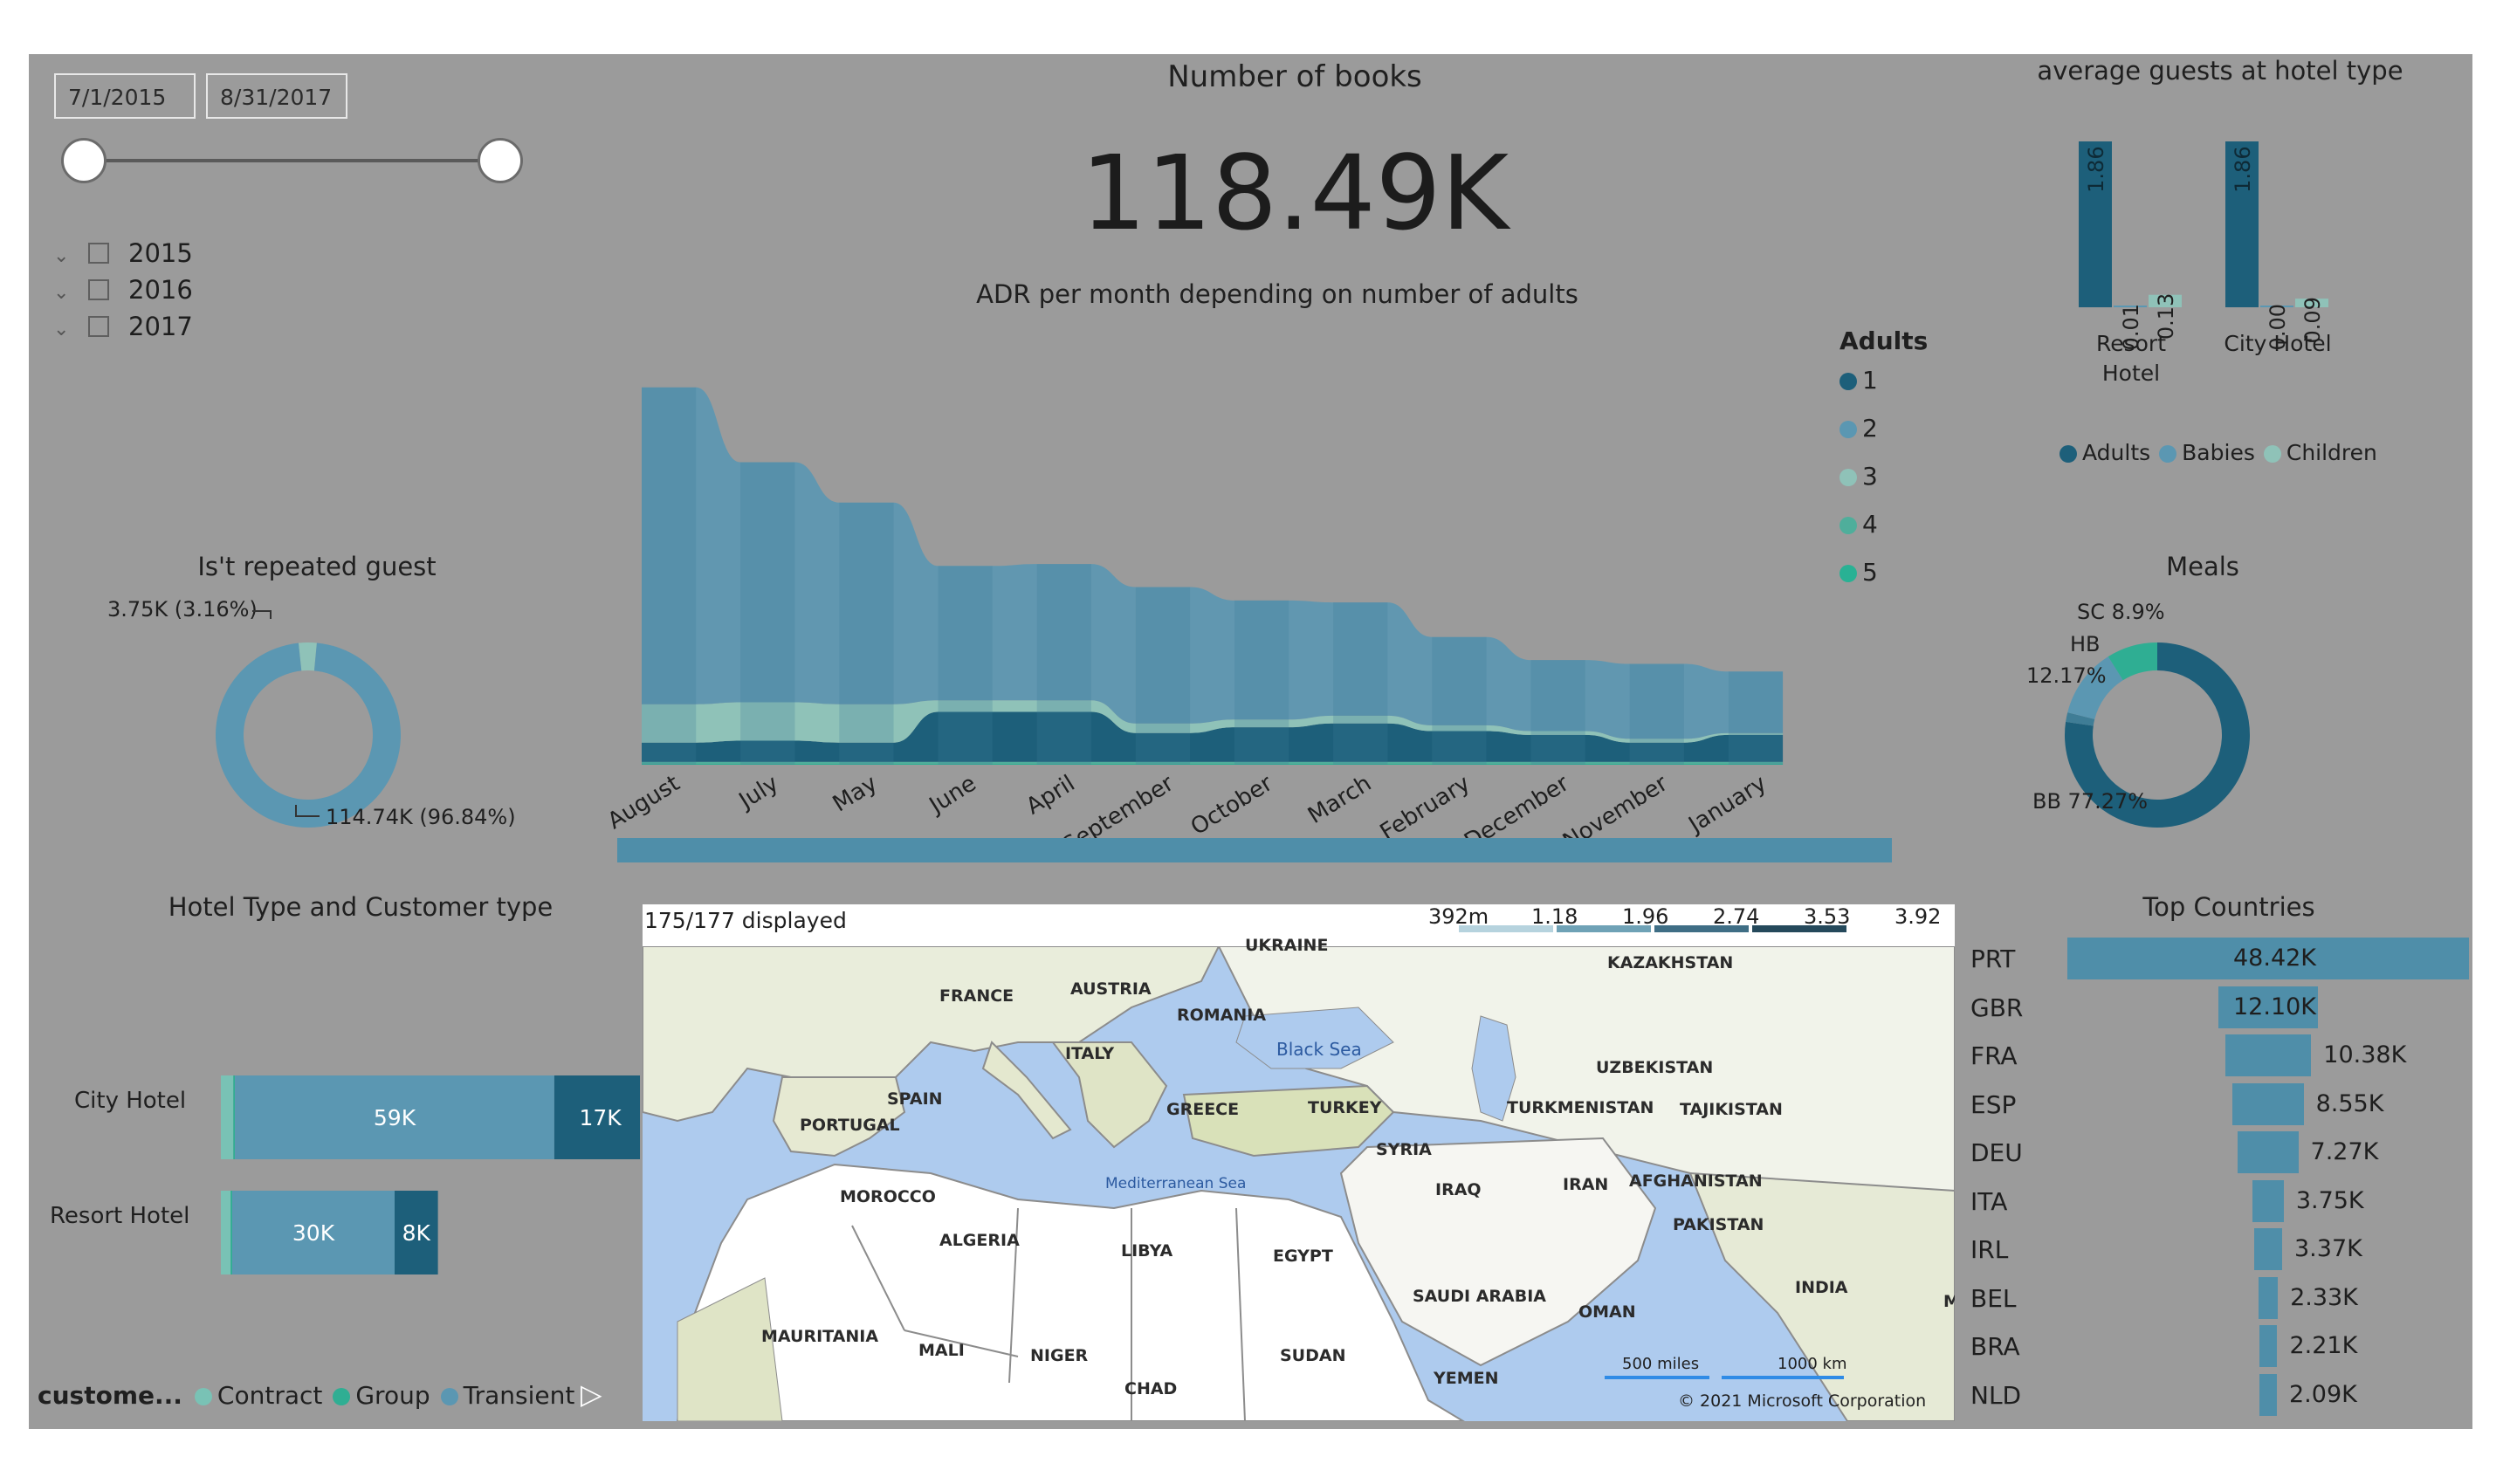  Describe the element at coordinates (123, 327) in the screenshot. I see `year-item-2017: ⌄ 2017` at that location.